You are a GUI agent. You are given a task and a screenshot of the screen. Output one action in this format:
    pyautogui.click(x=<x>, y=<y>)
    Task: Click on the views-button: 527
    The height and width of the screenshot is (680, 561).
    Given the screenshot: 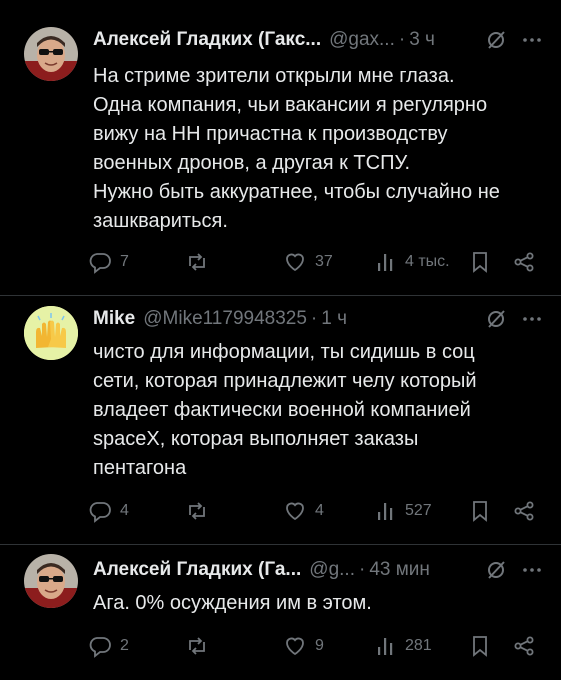 What is the action you would take?
    pyautogui.click(x=403, y=511)
    